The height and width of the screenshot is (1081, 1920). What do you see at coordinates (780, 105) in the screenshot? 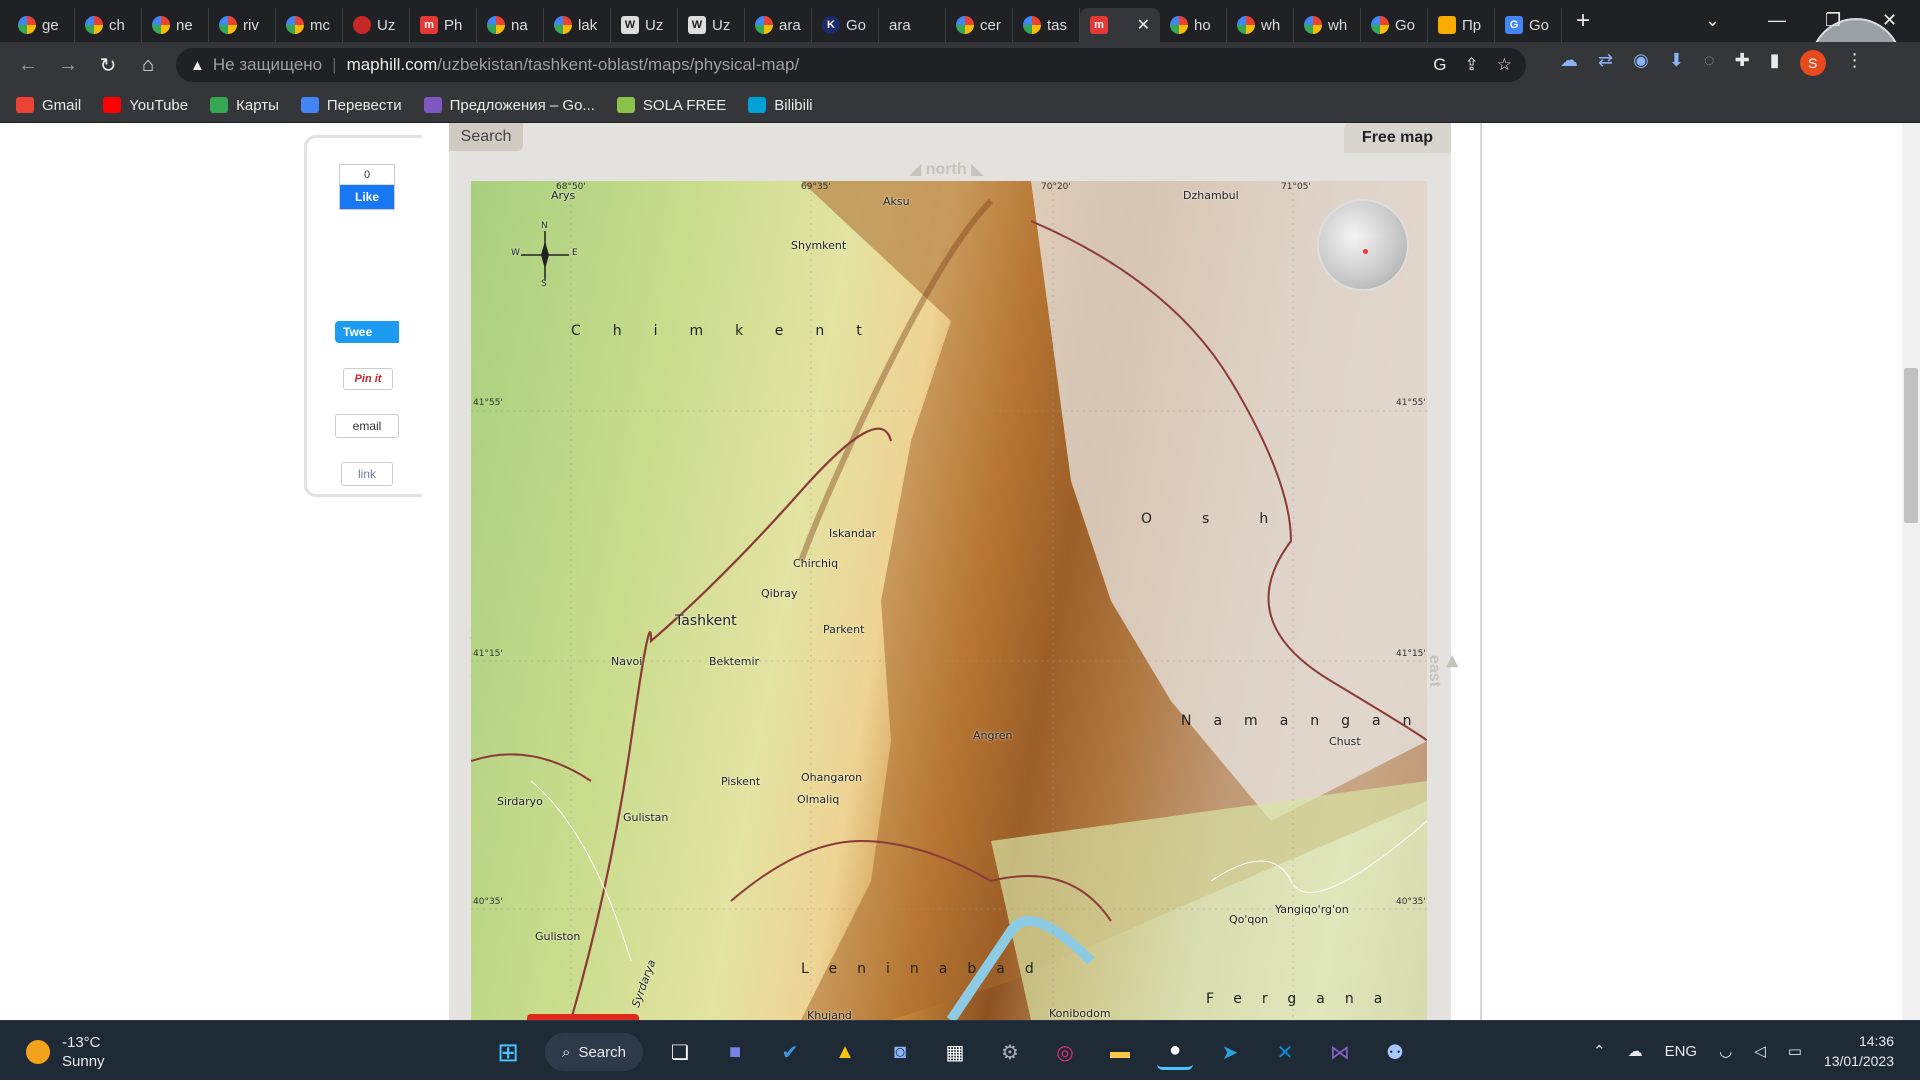
I see `bookmark-6: Bilibili` at bounding box center [780, 105].